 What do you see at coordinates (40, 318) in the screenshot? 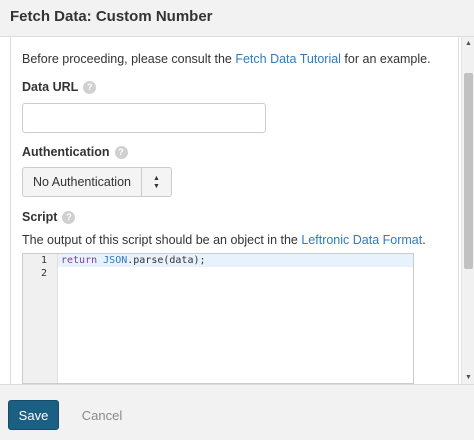
I see `line-number-gutter: 1 2` at bounding box center [40, 318].